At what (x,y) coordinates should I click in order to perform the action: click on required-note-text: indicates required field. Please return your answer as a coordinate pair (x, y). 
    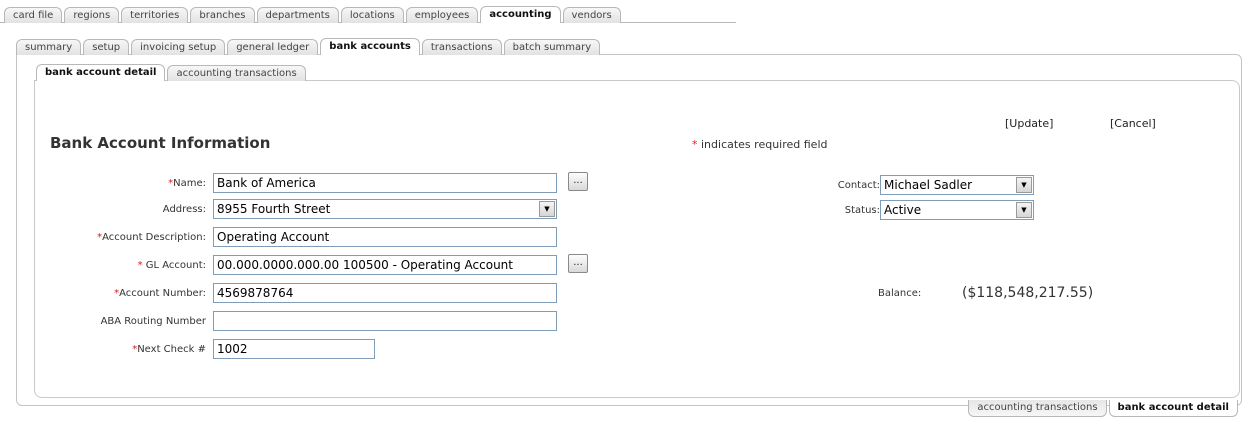
    Looking at the image, I should click on (762, 144).